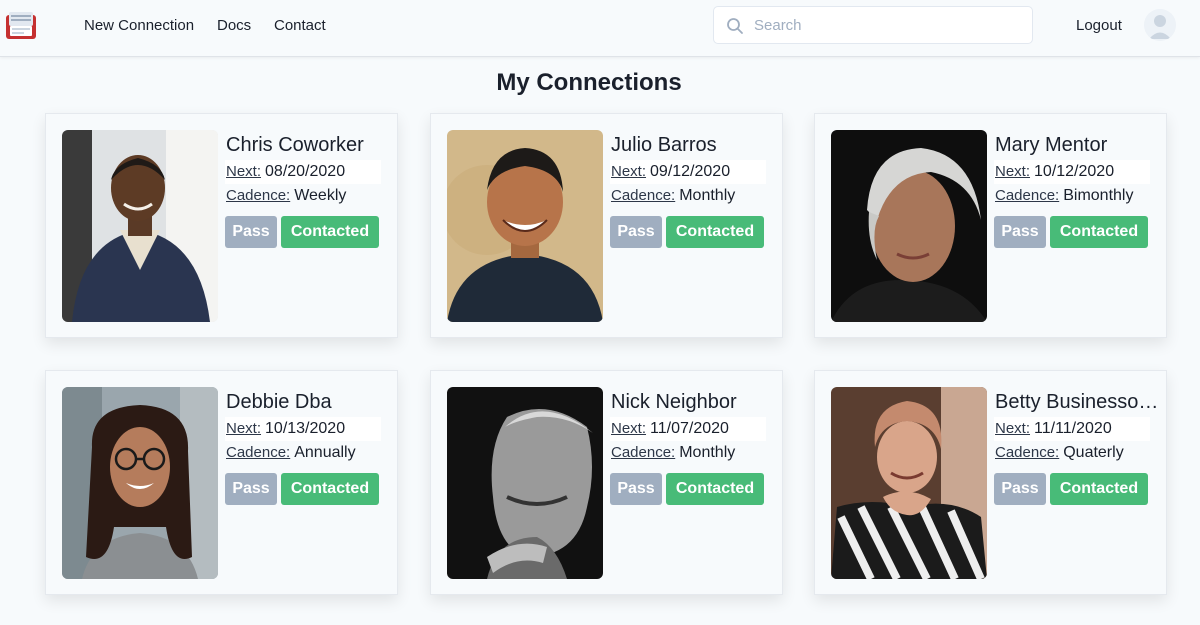 The width and height of the screenshot is (1200, 625). I want to click on next-date-value: 11/07/2020, so click(689, 428).